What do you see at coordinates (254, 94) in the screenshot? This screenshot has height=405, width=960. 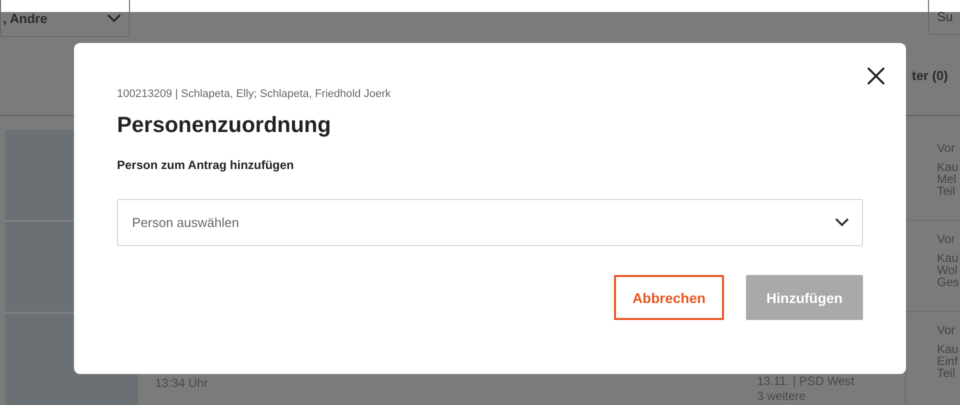 I see `dialog-subtitle: 100213209 | Schlapeta, Elly; Schlapeta, Friedhold Joerk` at bounding box center [254, 94].